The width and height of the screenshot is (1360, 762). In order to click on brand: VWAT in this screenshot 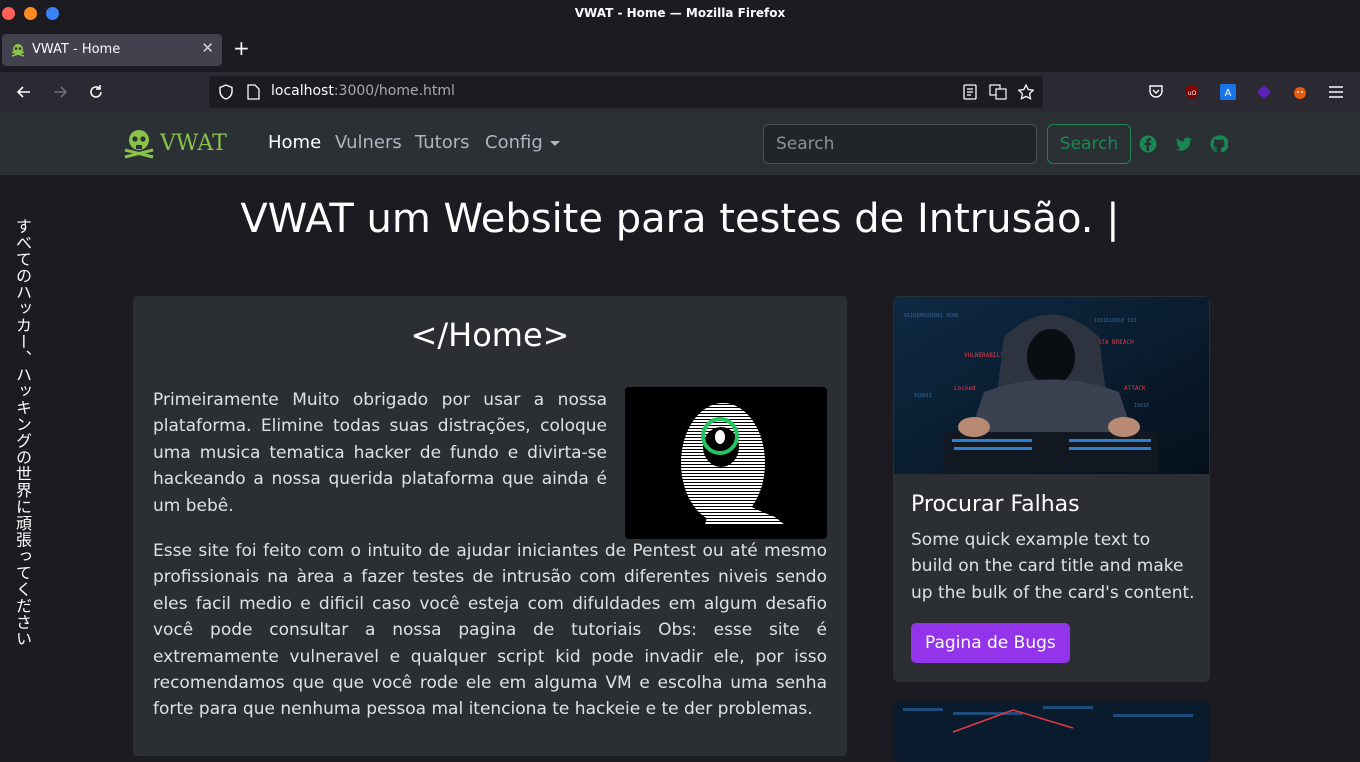, I will do `click(174, 143)`.